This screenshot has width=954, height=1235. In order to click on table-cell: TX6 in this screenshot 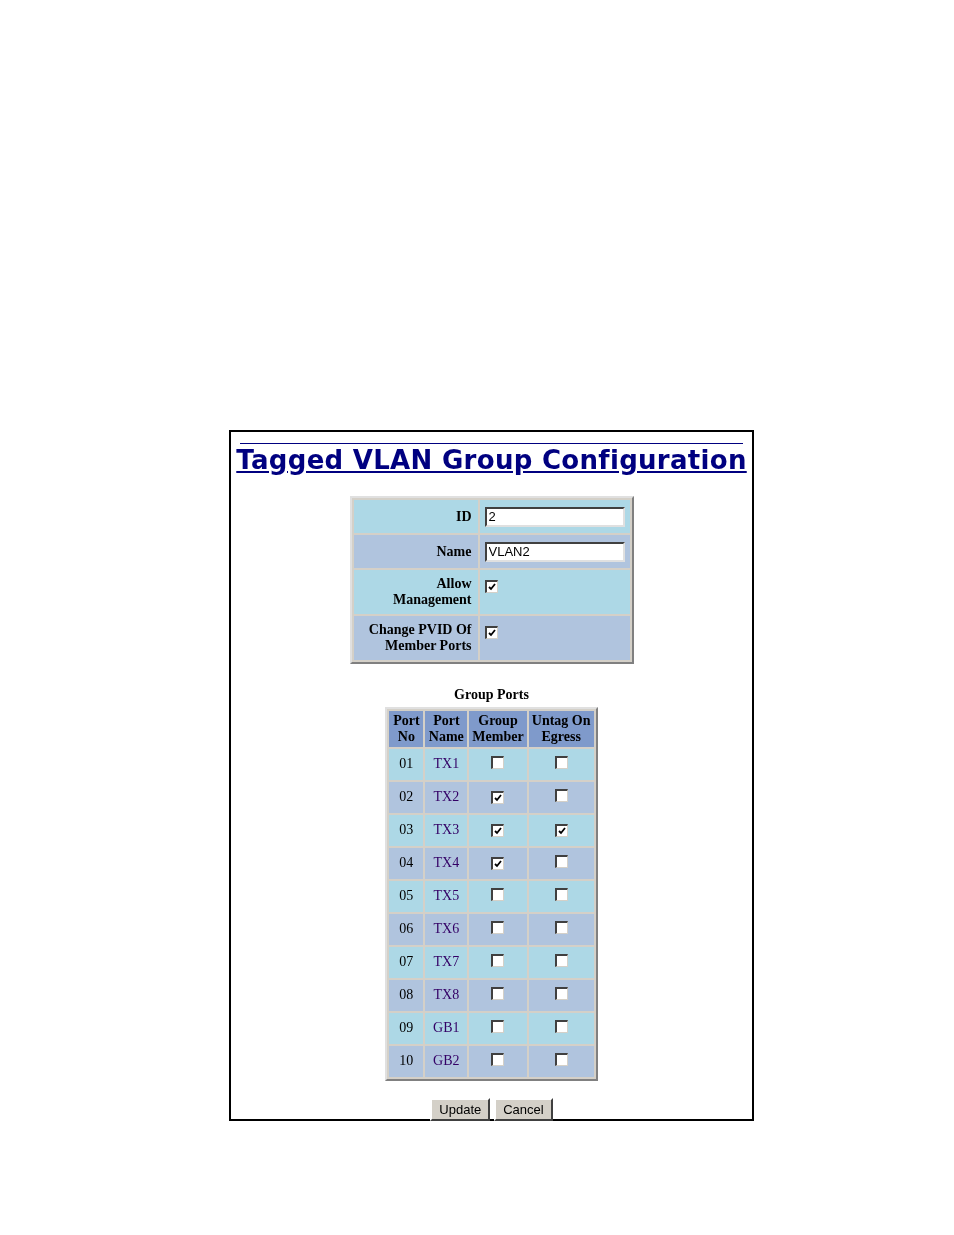, I will do `click(446, 929)`.